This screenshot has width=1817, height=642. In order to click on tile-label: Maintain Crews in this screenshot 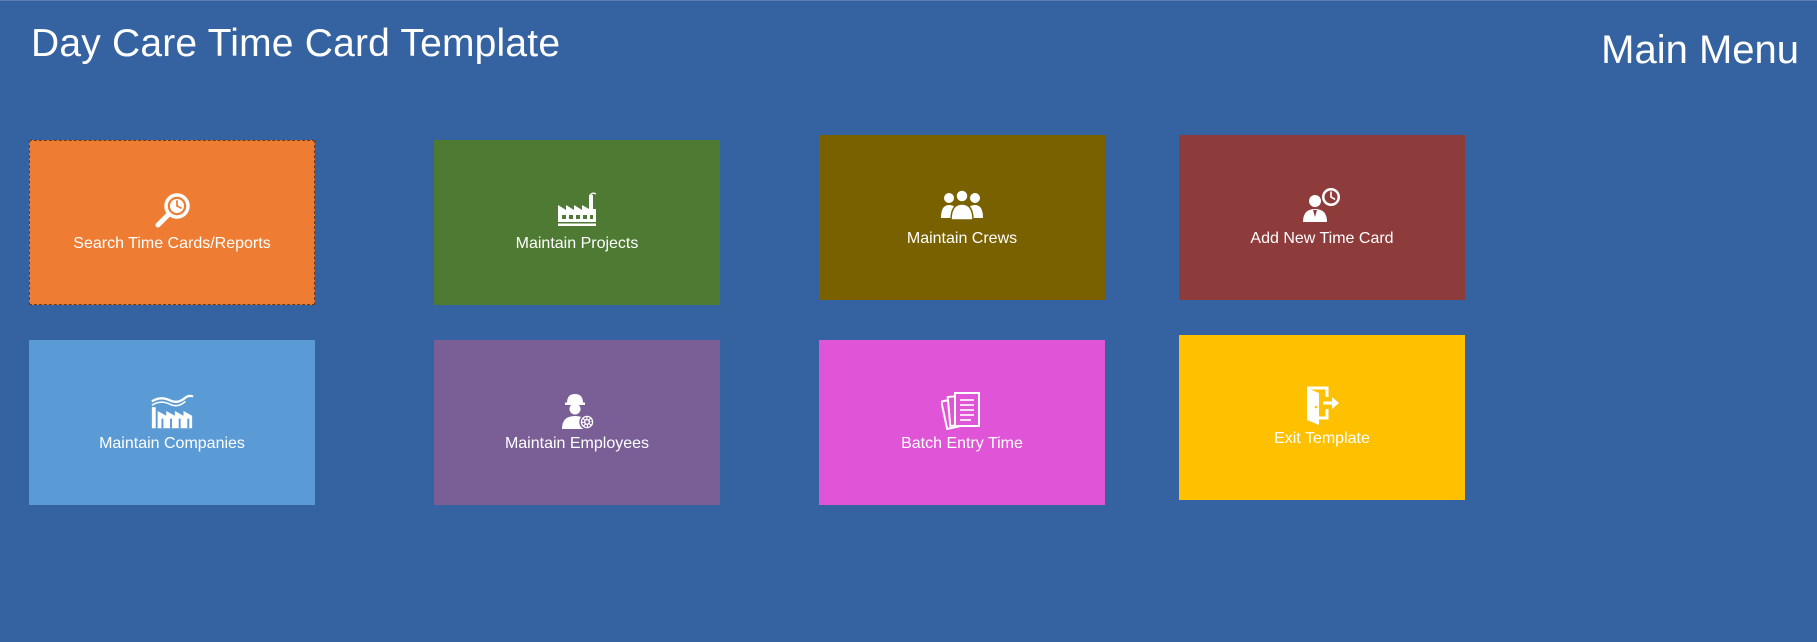, I will do `click(962, 238)`.